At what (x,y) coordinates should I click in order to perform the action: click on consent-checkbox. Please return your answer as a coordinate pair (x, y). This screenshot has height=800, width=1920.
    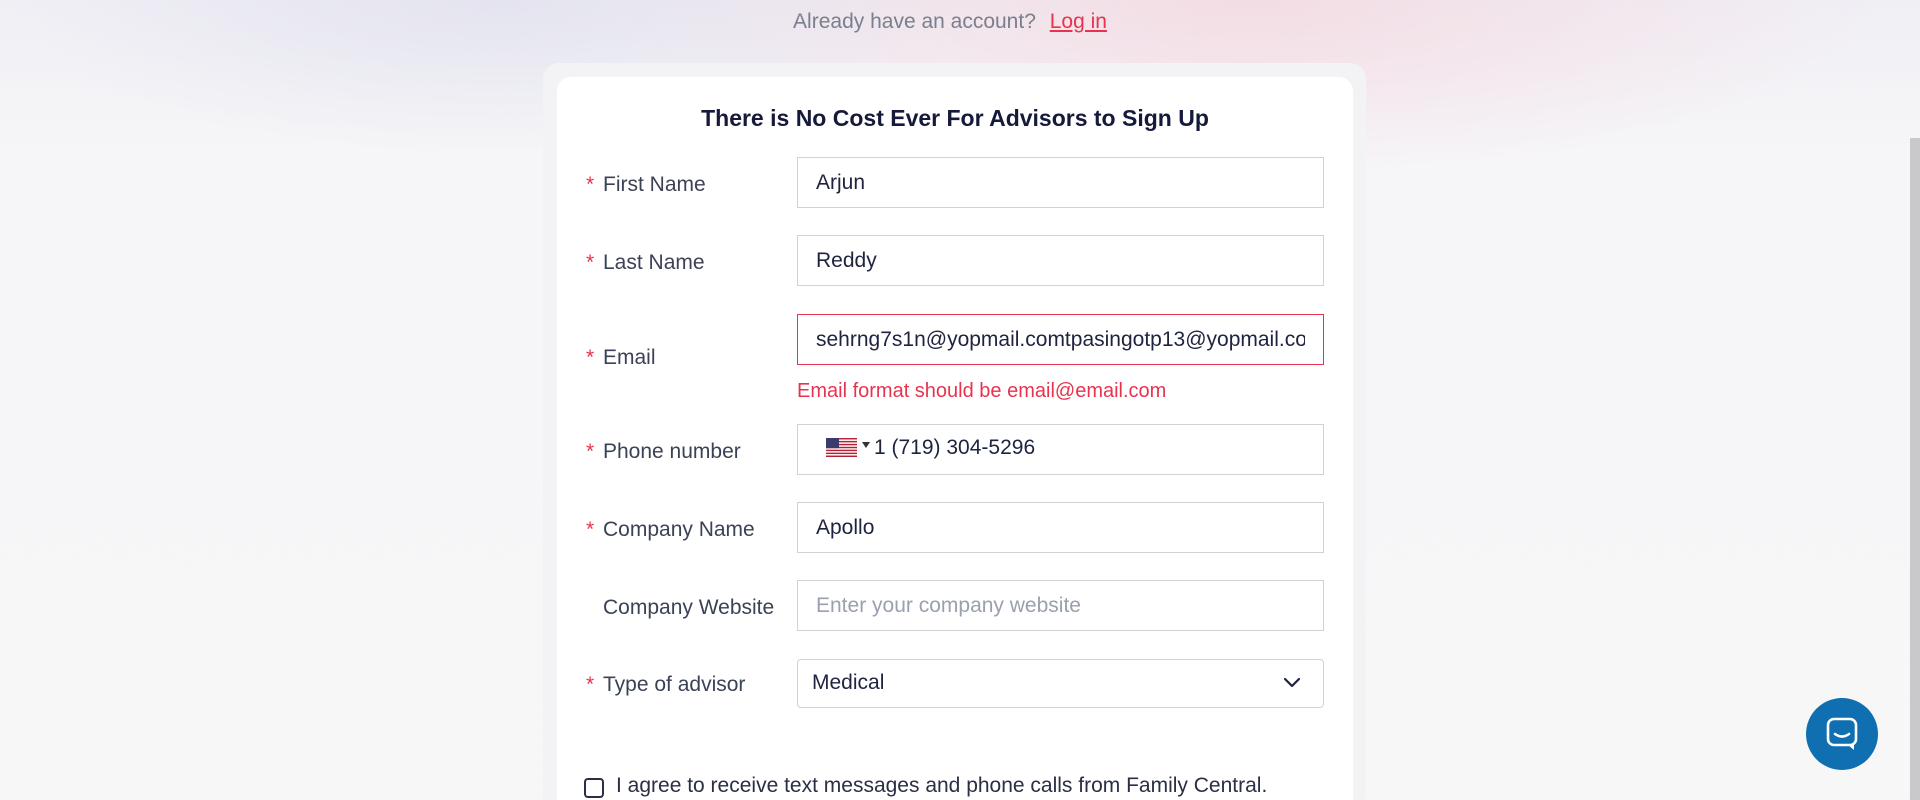
    Looking at the image, I should click on (594, 788).